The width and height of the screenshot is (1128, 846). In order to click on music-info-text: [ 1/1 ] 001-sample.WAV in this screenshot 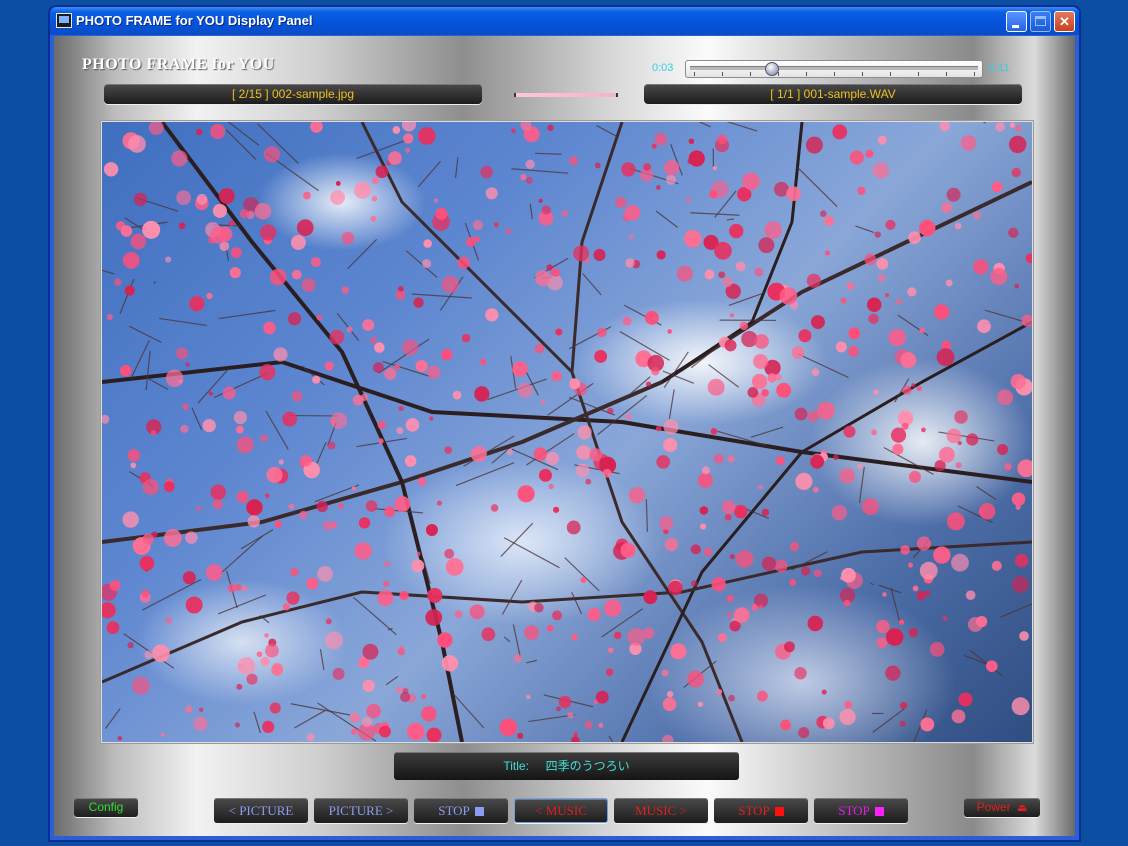, I will do `click(833, 94)`.